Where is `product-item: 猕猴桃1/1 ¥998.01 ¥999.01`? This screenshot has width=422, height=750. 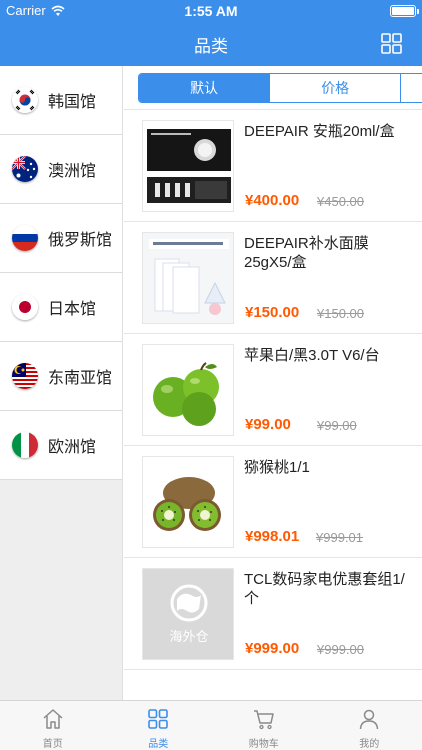 product-item: 猕猴桃1/1 ¥998.01 ¥999.01 is located at coordinates (273, 502).